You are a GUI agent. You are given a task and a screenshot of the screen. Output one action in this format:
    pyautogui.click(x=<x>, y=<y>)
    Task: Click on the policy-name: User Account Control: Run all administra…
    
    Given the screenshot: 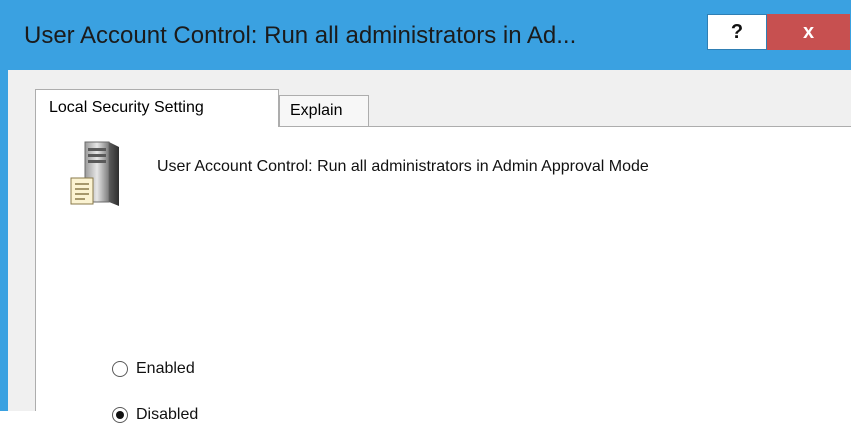 What is the action you would take?
    pyautogui.click(x=403, y=166)
    